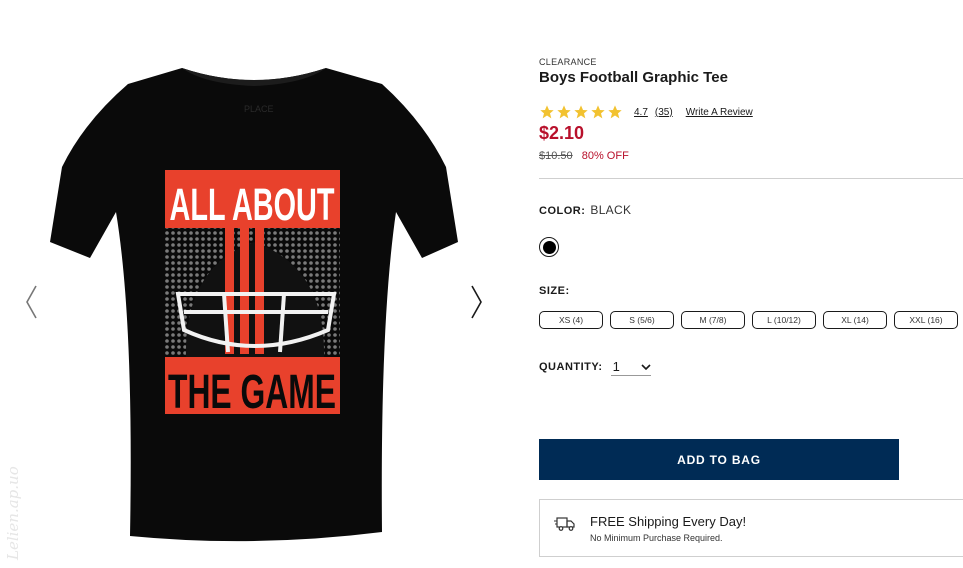 Image resolution: width=963 pixels, height=568 pixels. What do you see at coordinates (611, 210) in the screenshot?
I see `selected-color-value: BLACK` at bounding box center [611, 210].